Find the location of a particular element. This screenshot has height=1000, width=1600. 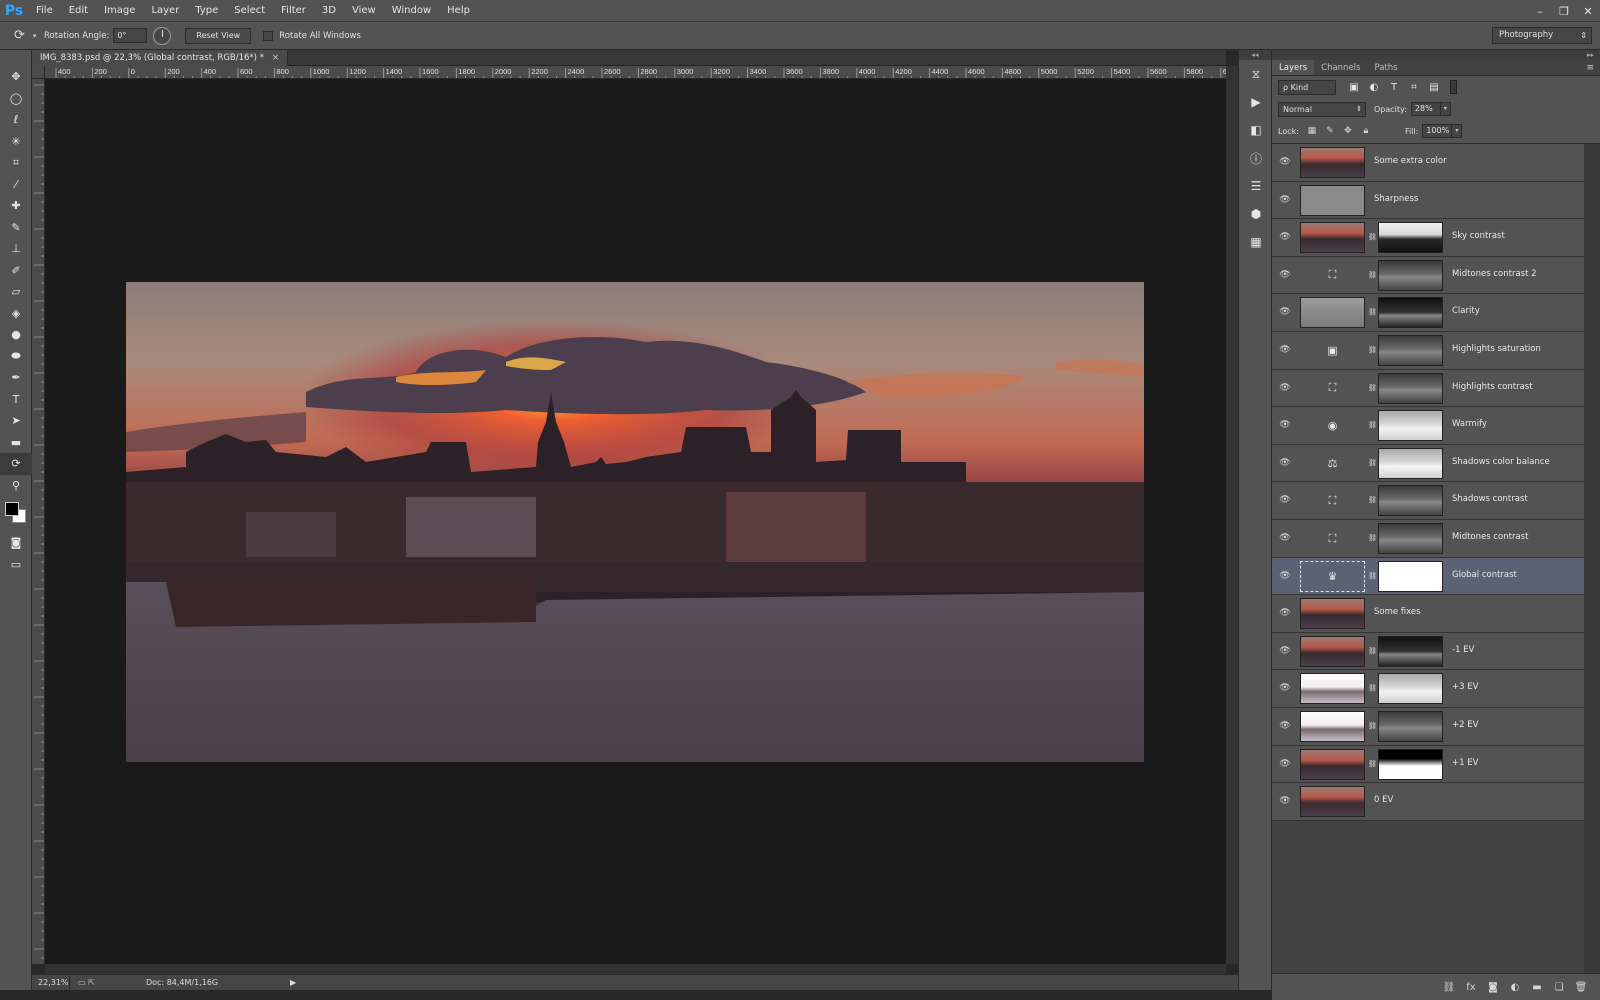

filter-toggle is located at coordinates (1453, 87).